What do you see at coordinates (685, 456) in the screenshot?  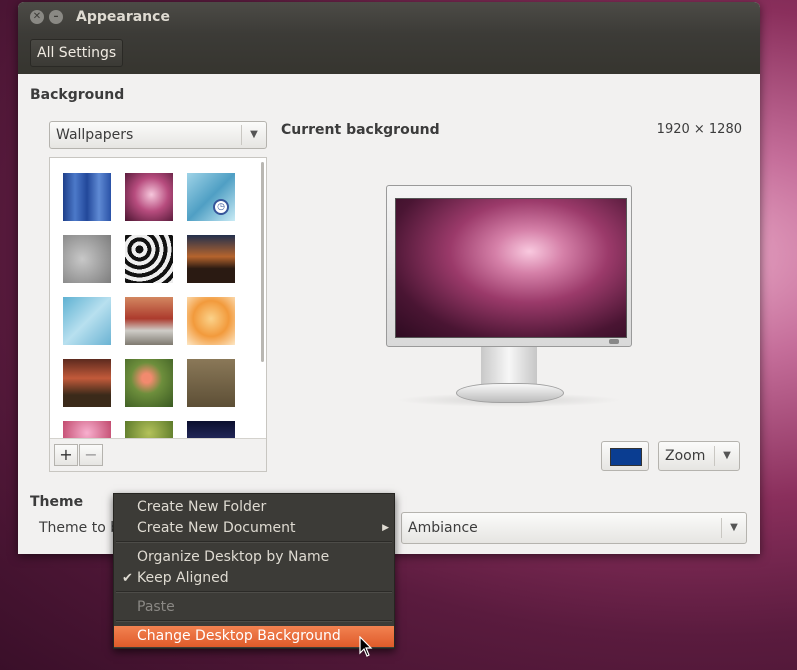 I see `placement-value: Zoom` at bounding box center [685, 456].